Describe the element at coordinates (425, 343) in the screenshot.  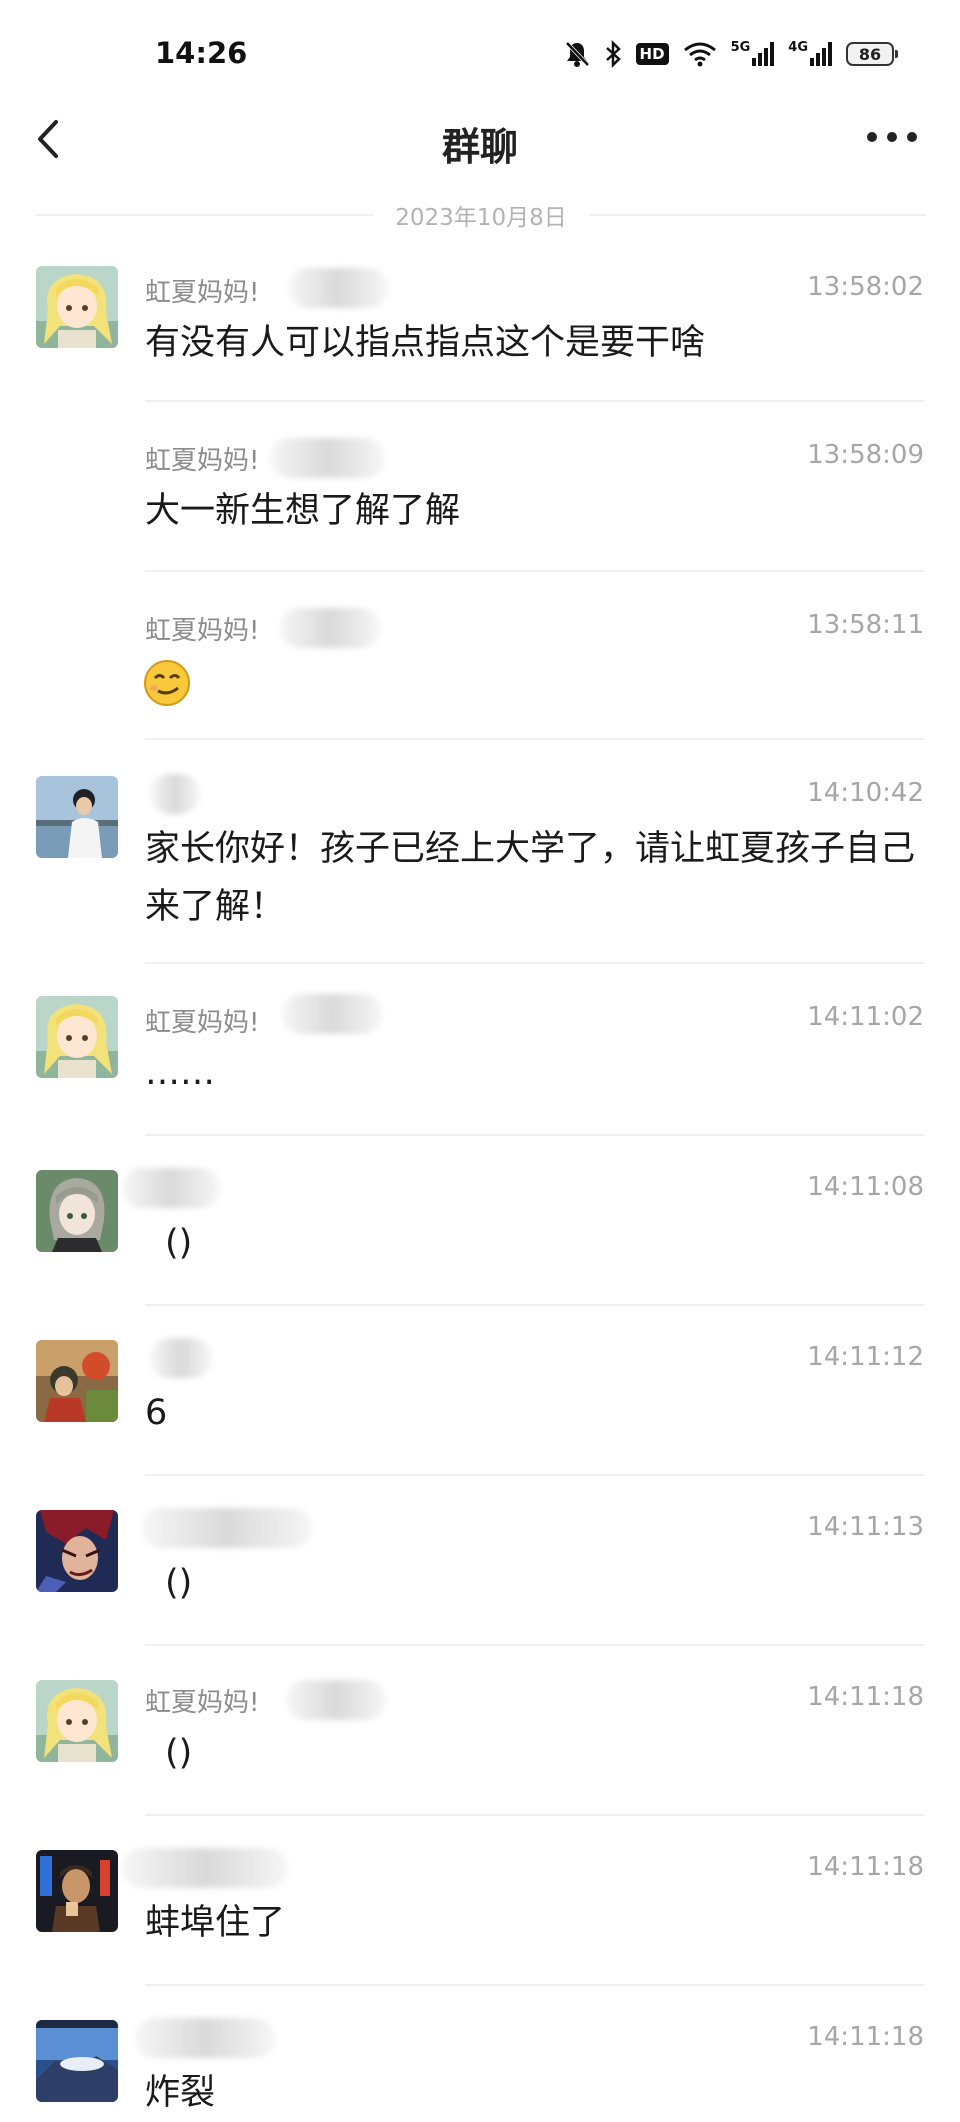
I see `message-text: 有没有人可以指点指点这个是要干啥` at that location.